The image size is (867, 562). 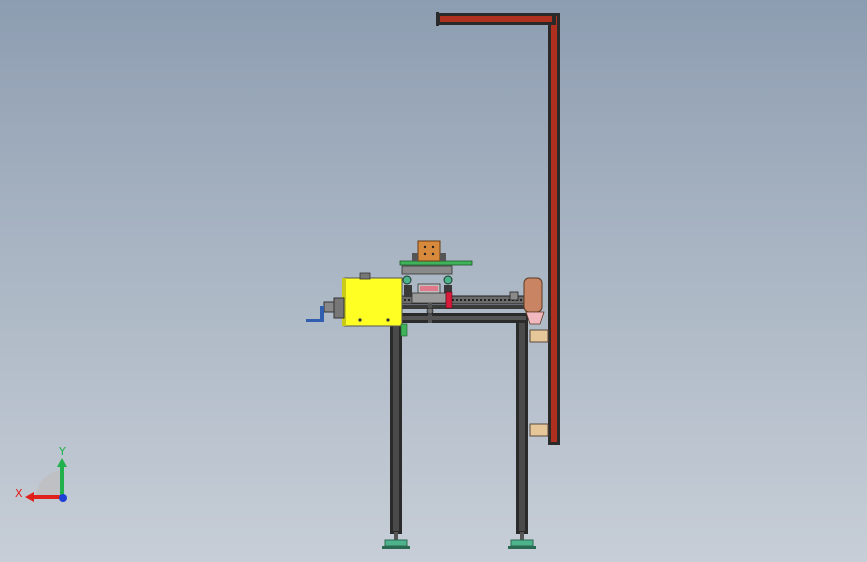 I want to click on red-slider, so click(x=449, y=300).